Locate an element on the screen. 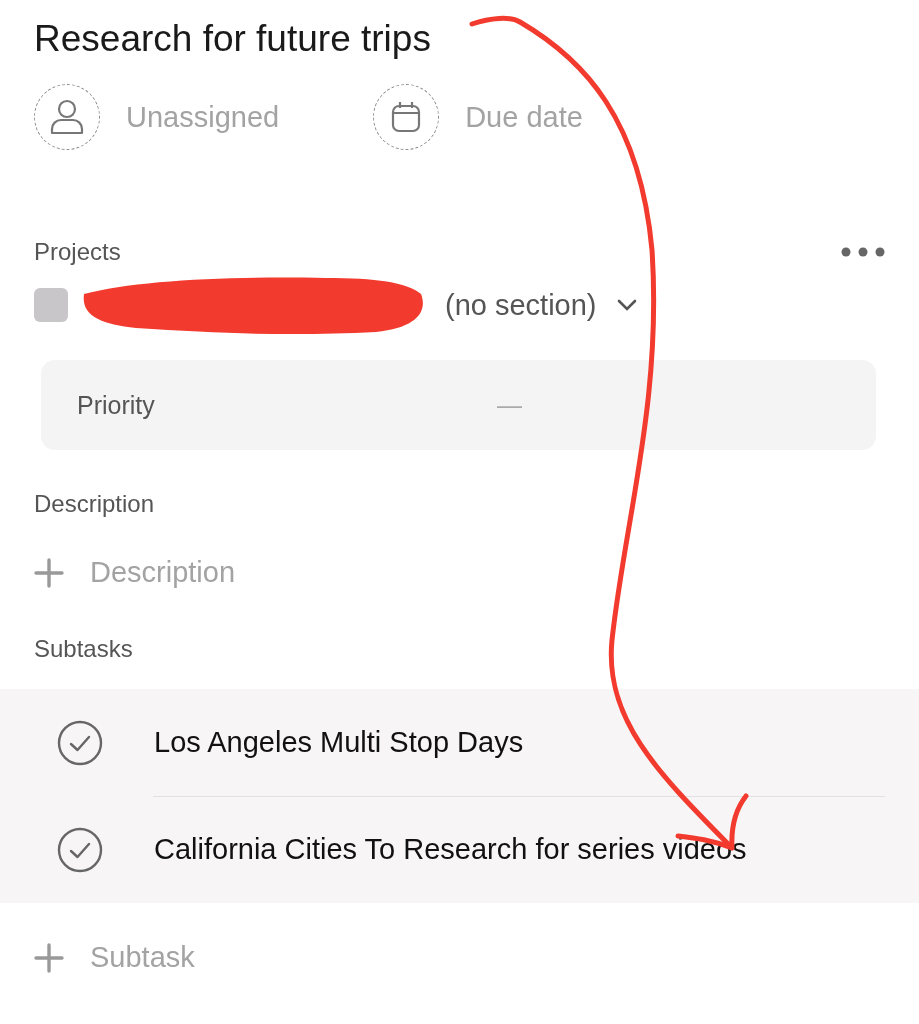 This screenshot has height=1024, width=919. more-icon is located at coordinates (863, 252).